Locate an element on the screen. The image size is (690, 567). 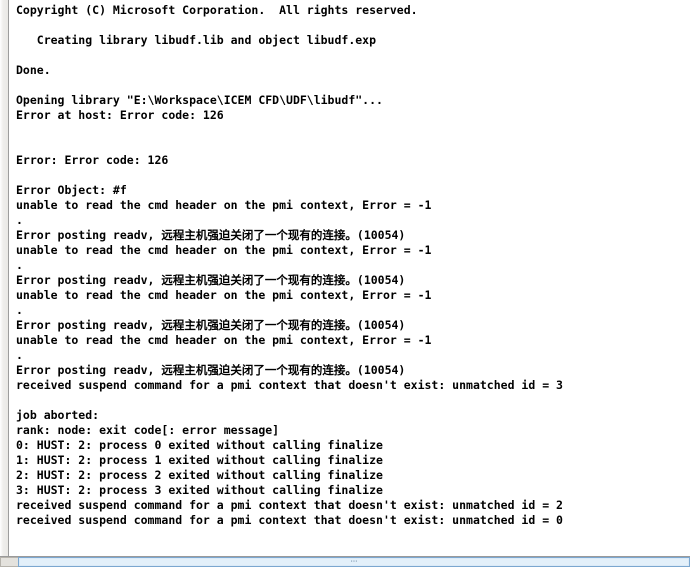
console-line: Error at host: Error code: 126 is located at coordinates (120, 115).